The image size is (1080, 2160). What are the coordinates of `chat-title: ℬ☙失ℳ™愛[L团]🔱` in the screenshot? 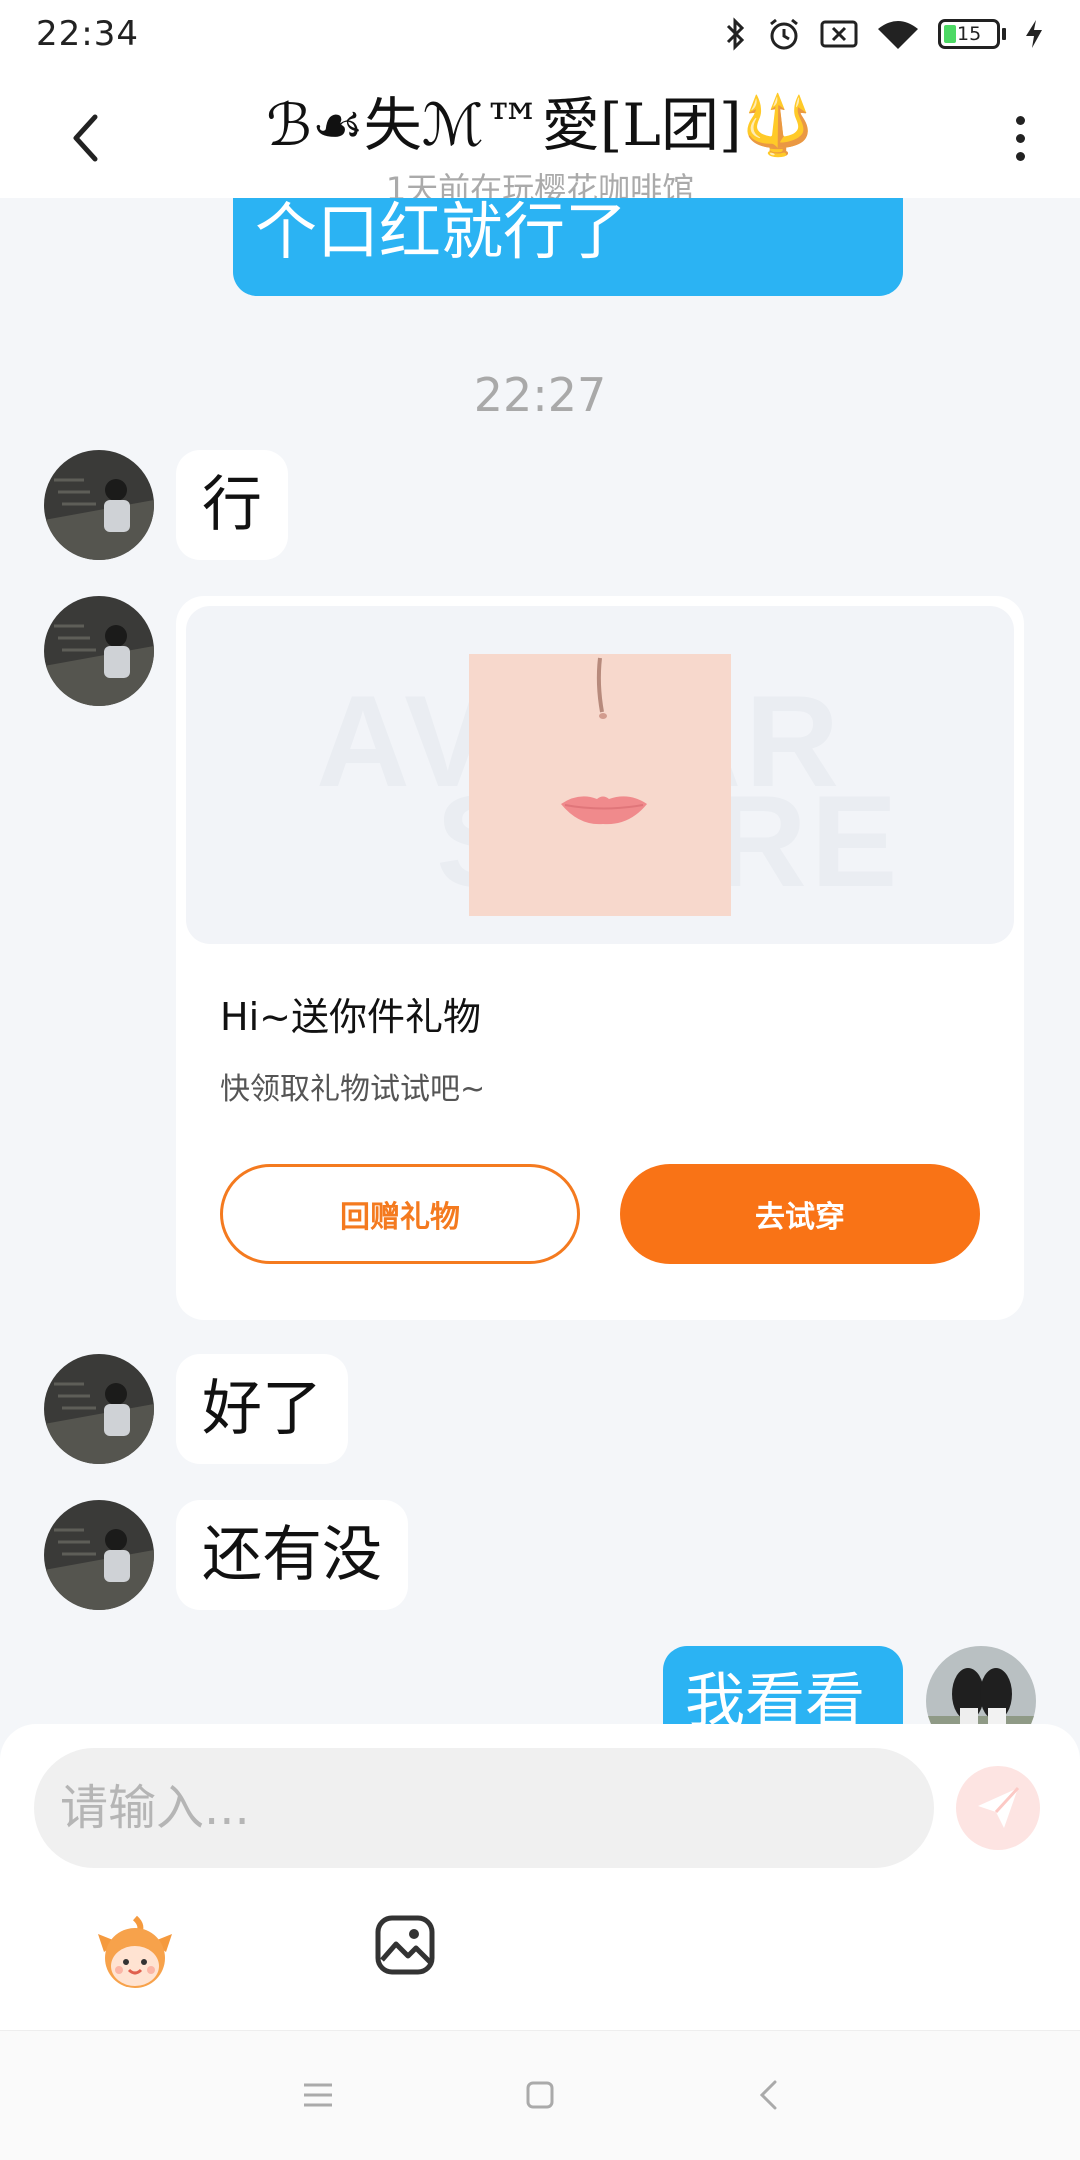 It's located at (540, 125).